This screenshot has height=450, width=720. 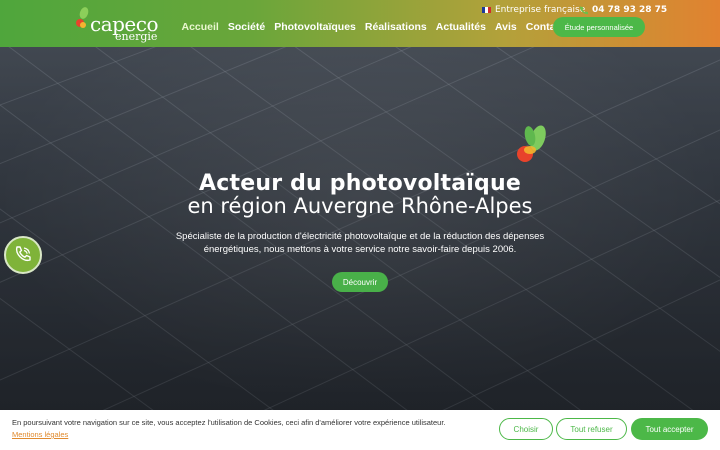 I want to click on personalized-study-button: Étude personnalisée, so click(x=599, y=27).